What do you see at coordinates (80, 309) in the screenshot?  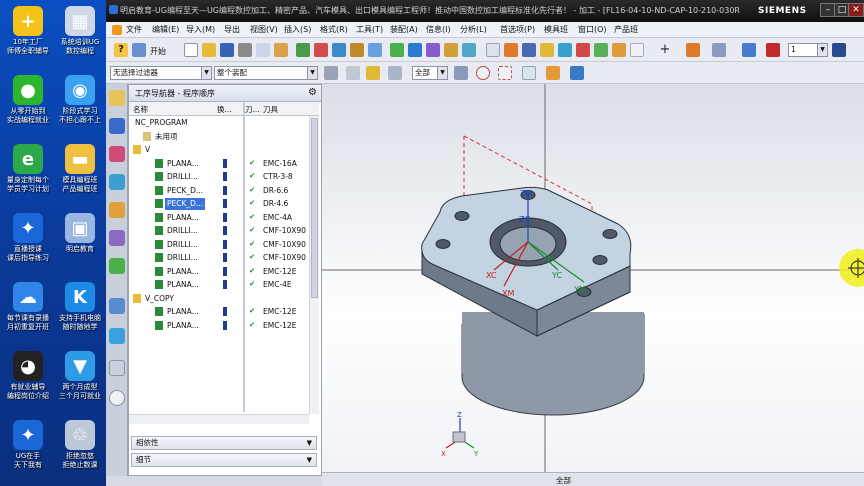 I see `desktop-icon: K 支持手机电脑 随时随地学` at bounding box center [80, 309].